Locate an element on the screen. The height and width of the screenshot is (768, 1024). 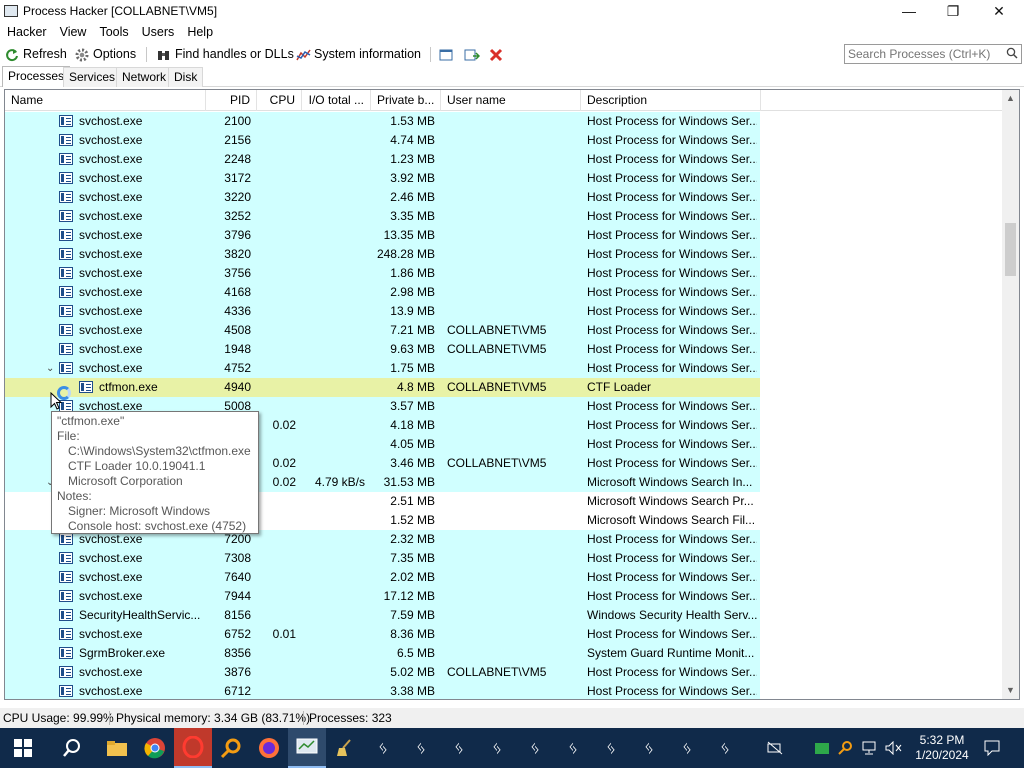
find-window-button is located at coordinates (473, 54).